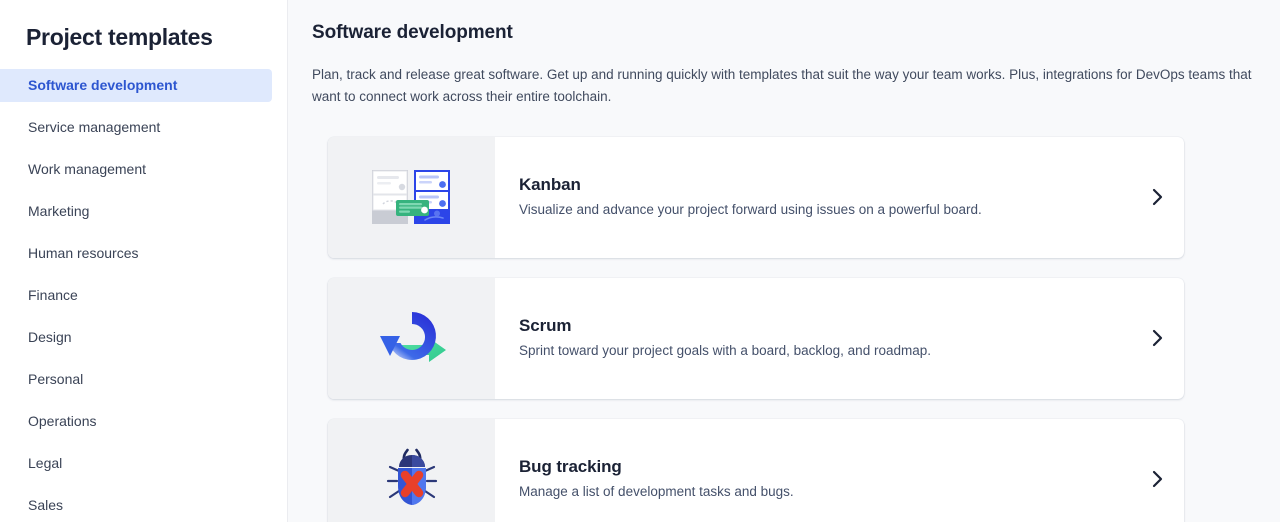 The image size is (1280, 522). I want to click on sidebar-item-marketing: Marketing, so click(136, 211).